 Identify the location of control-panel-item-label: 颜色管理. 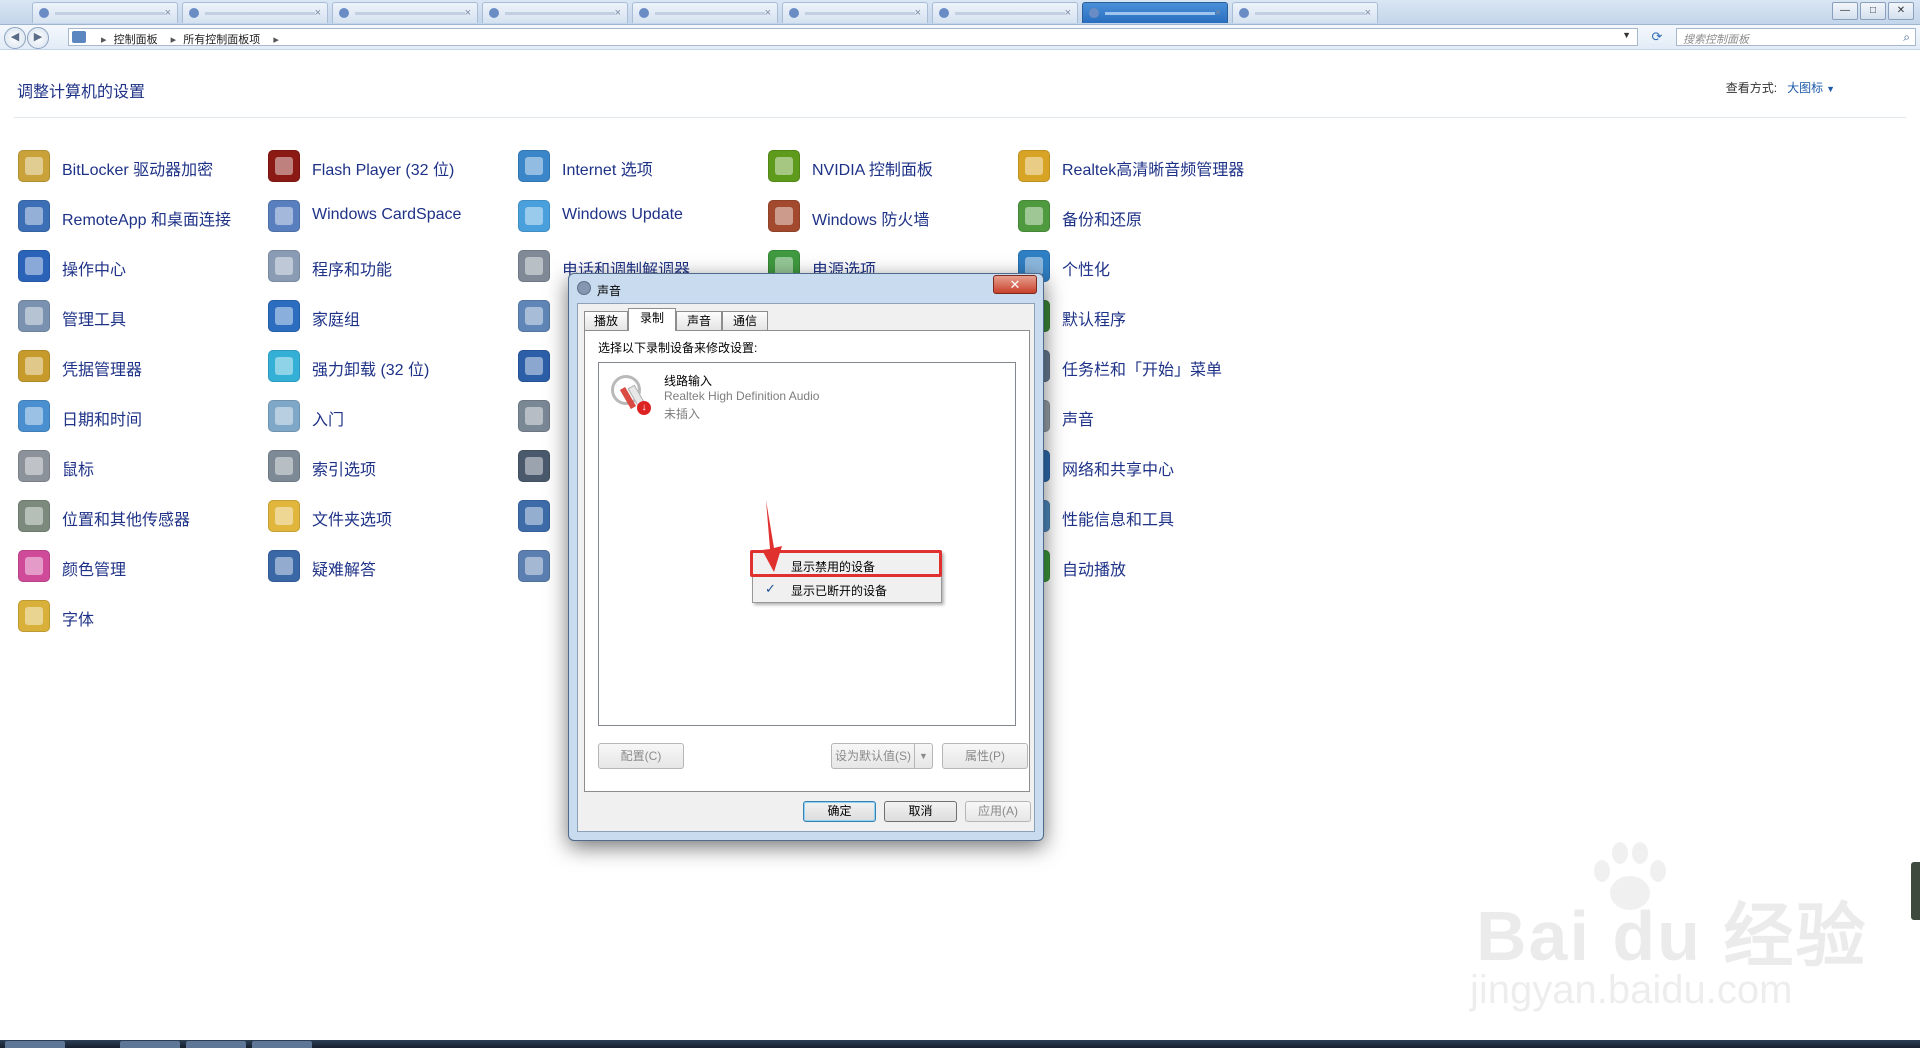
(94, 570).